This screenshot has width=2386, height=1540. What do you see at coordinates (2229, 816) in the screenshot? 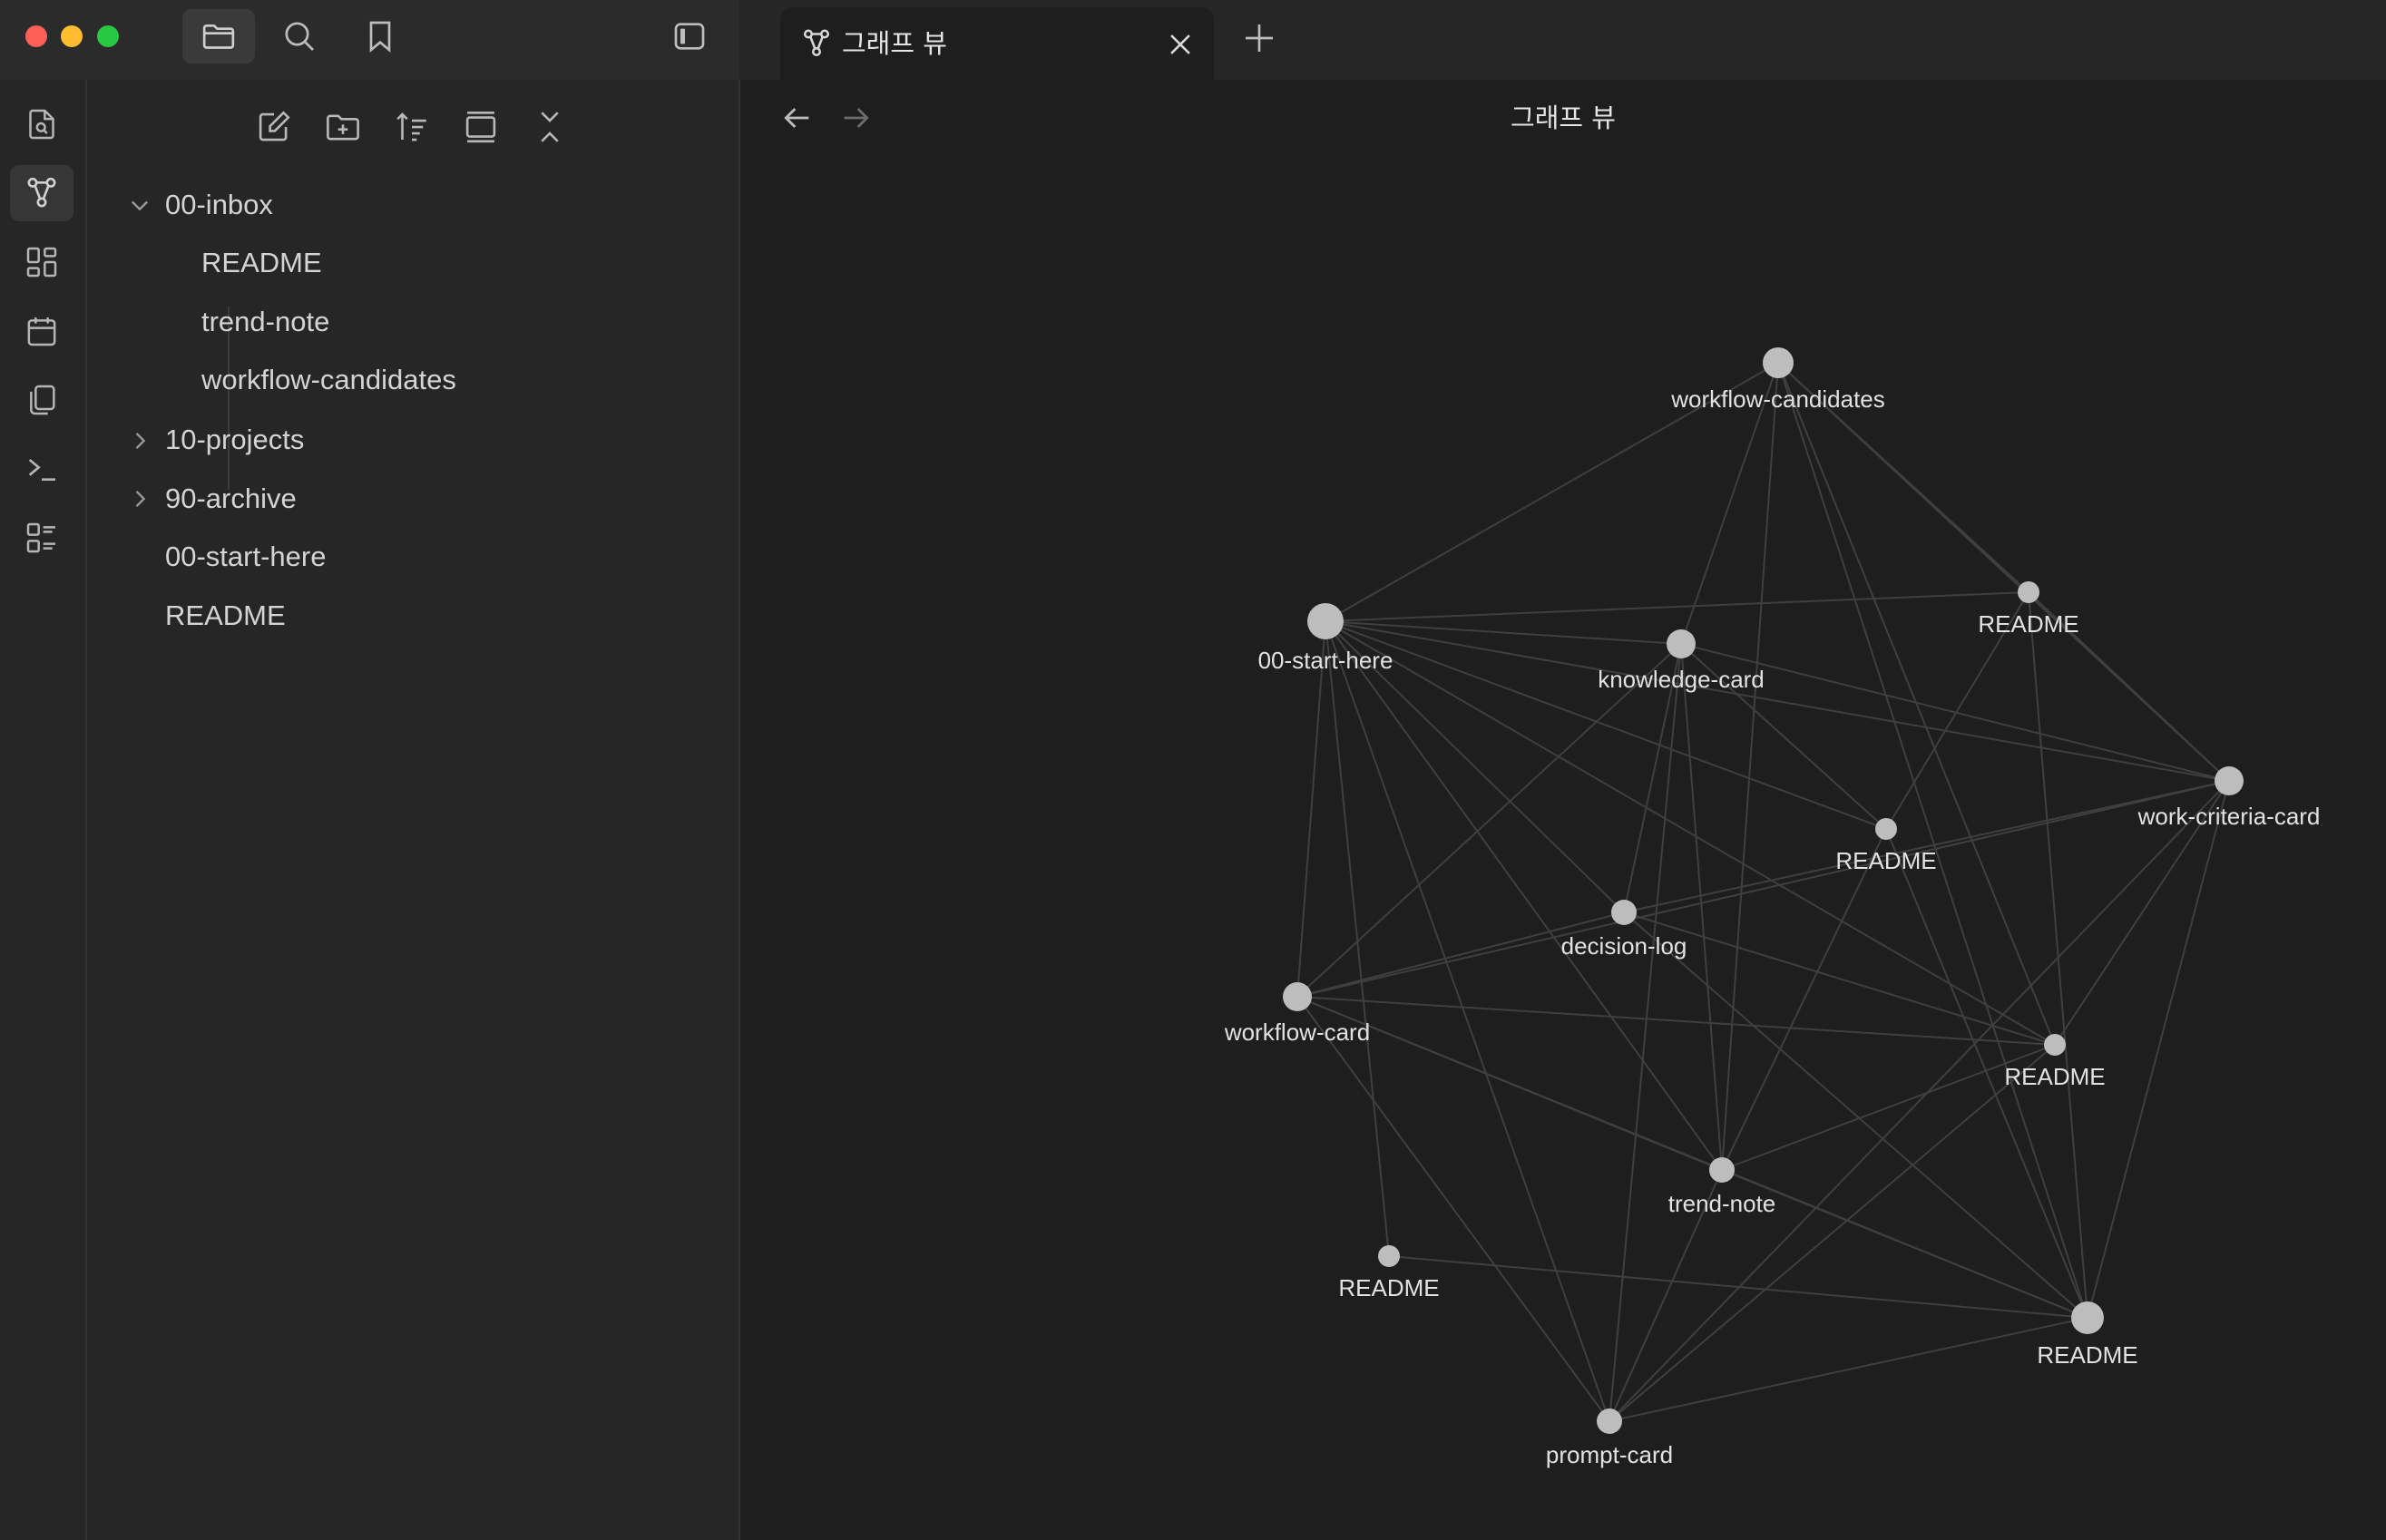
I see `graph-node-label: work-criteria-card` at bounding box center [2229, 816].